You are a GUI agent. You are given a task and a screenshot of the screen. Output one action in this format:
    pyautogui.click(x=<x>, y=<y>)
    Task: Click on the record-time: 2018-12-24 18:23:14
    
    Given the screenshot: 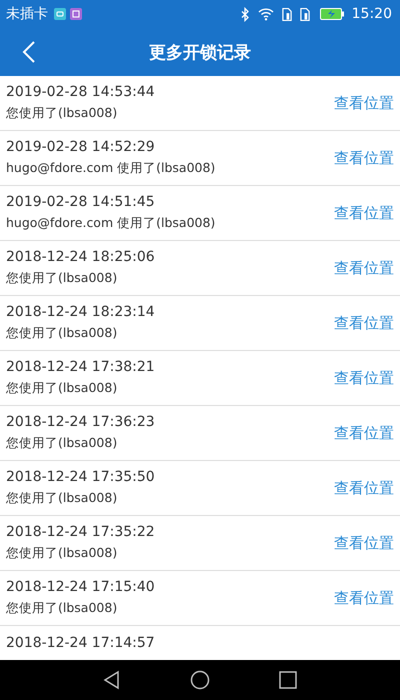 What is the action you would take?
    pyautogui.click(x=81, y=312)
    